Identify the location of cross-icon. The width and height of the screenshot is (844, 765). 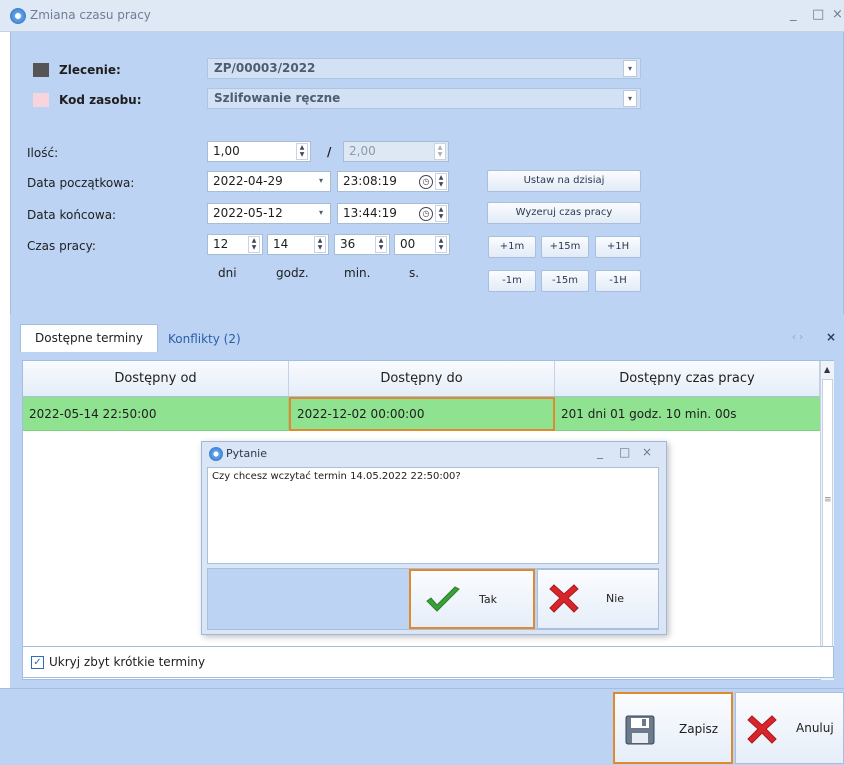
(564, 598).